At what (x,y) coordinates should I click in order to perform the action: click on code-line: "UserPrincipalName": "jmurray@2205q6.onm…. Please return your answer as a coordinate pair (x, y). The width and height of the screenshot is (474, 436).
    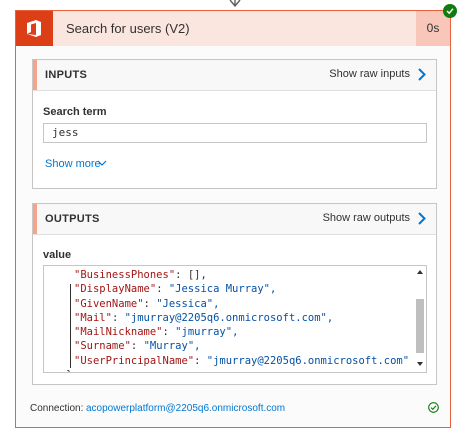
    Looking at the image, I should click on (241, 361).